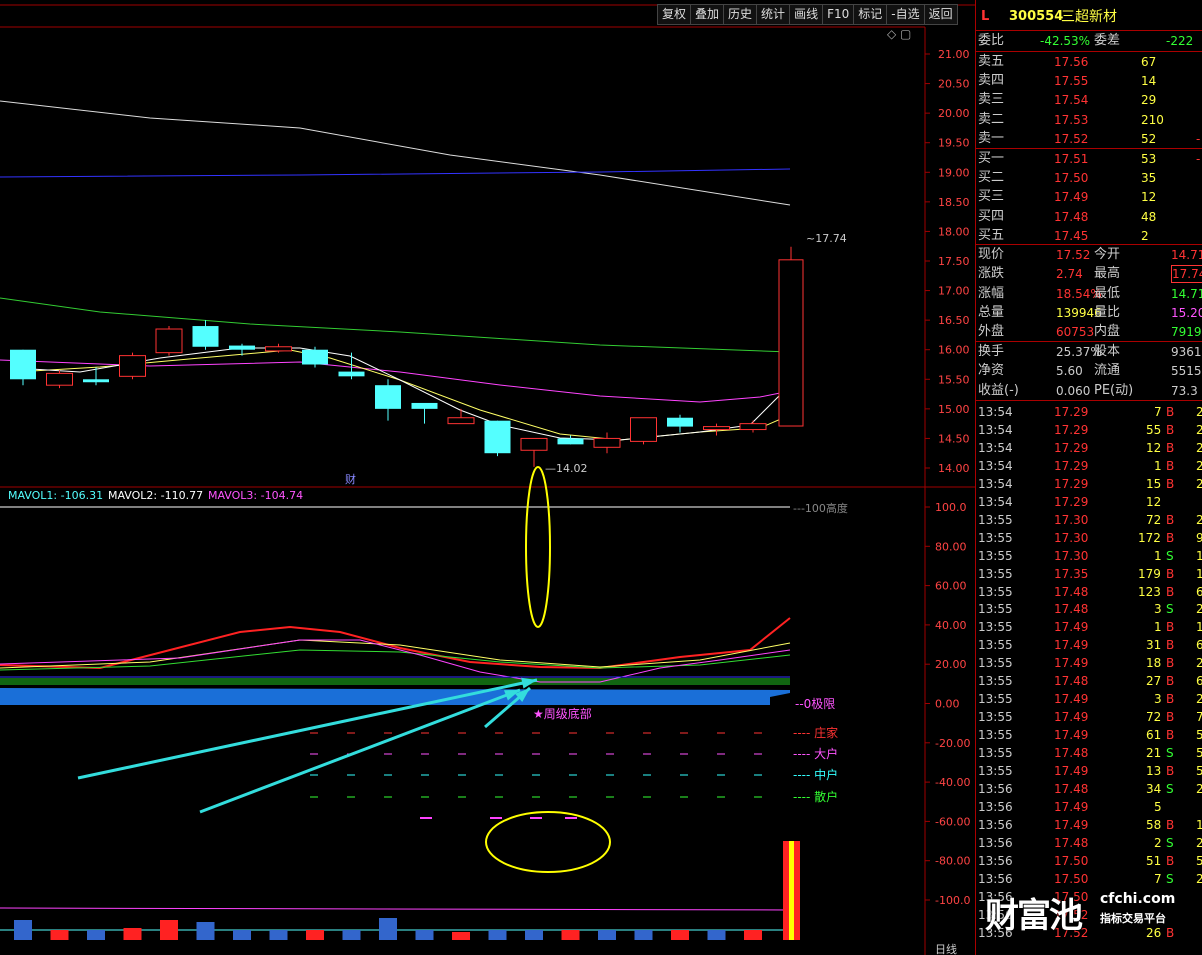  Describe the element at coordinates (991, 158) in the screenshot. I see `bids-label: 买一` at that location.